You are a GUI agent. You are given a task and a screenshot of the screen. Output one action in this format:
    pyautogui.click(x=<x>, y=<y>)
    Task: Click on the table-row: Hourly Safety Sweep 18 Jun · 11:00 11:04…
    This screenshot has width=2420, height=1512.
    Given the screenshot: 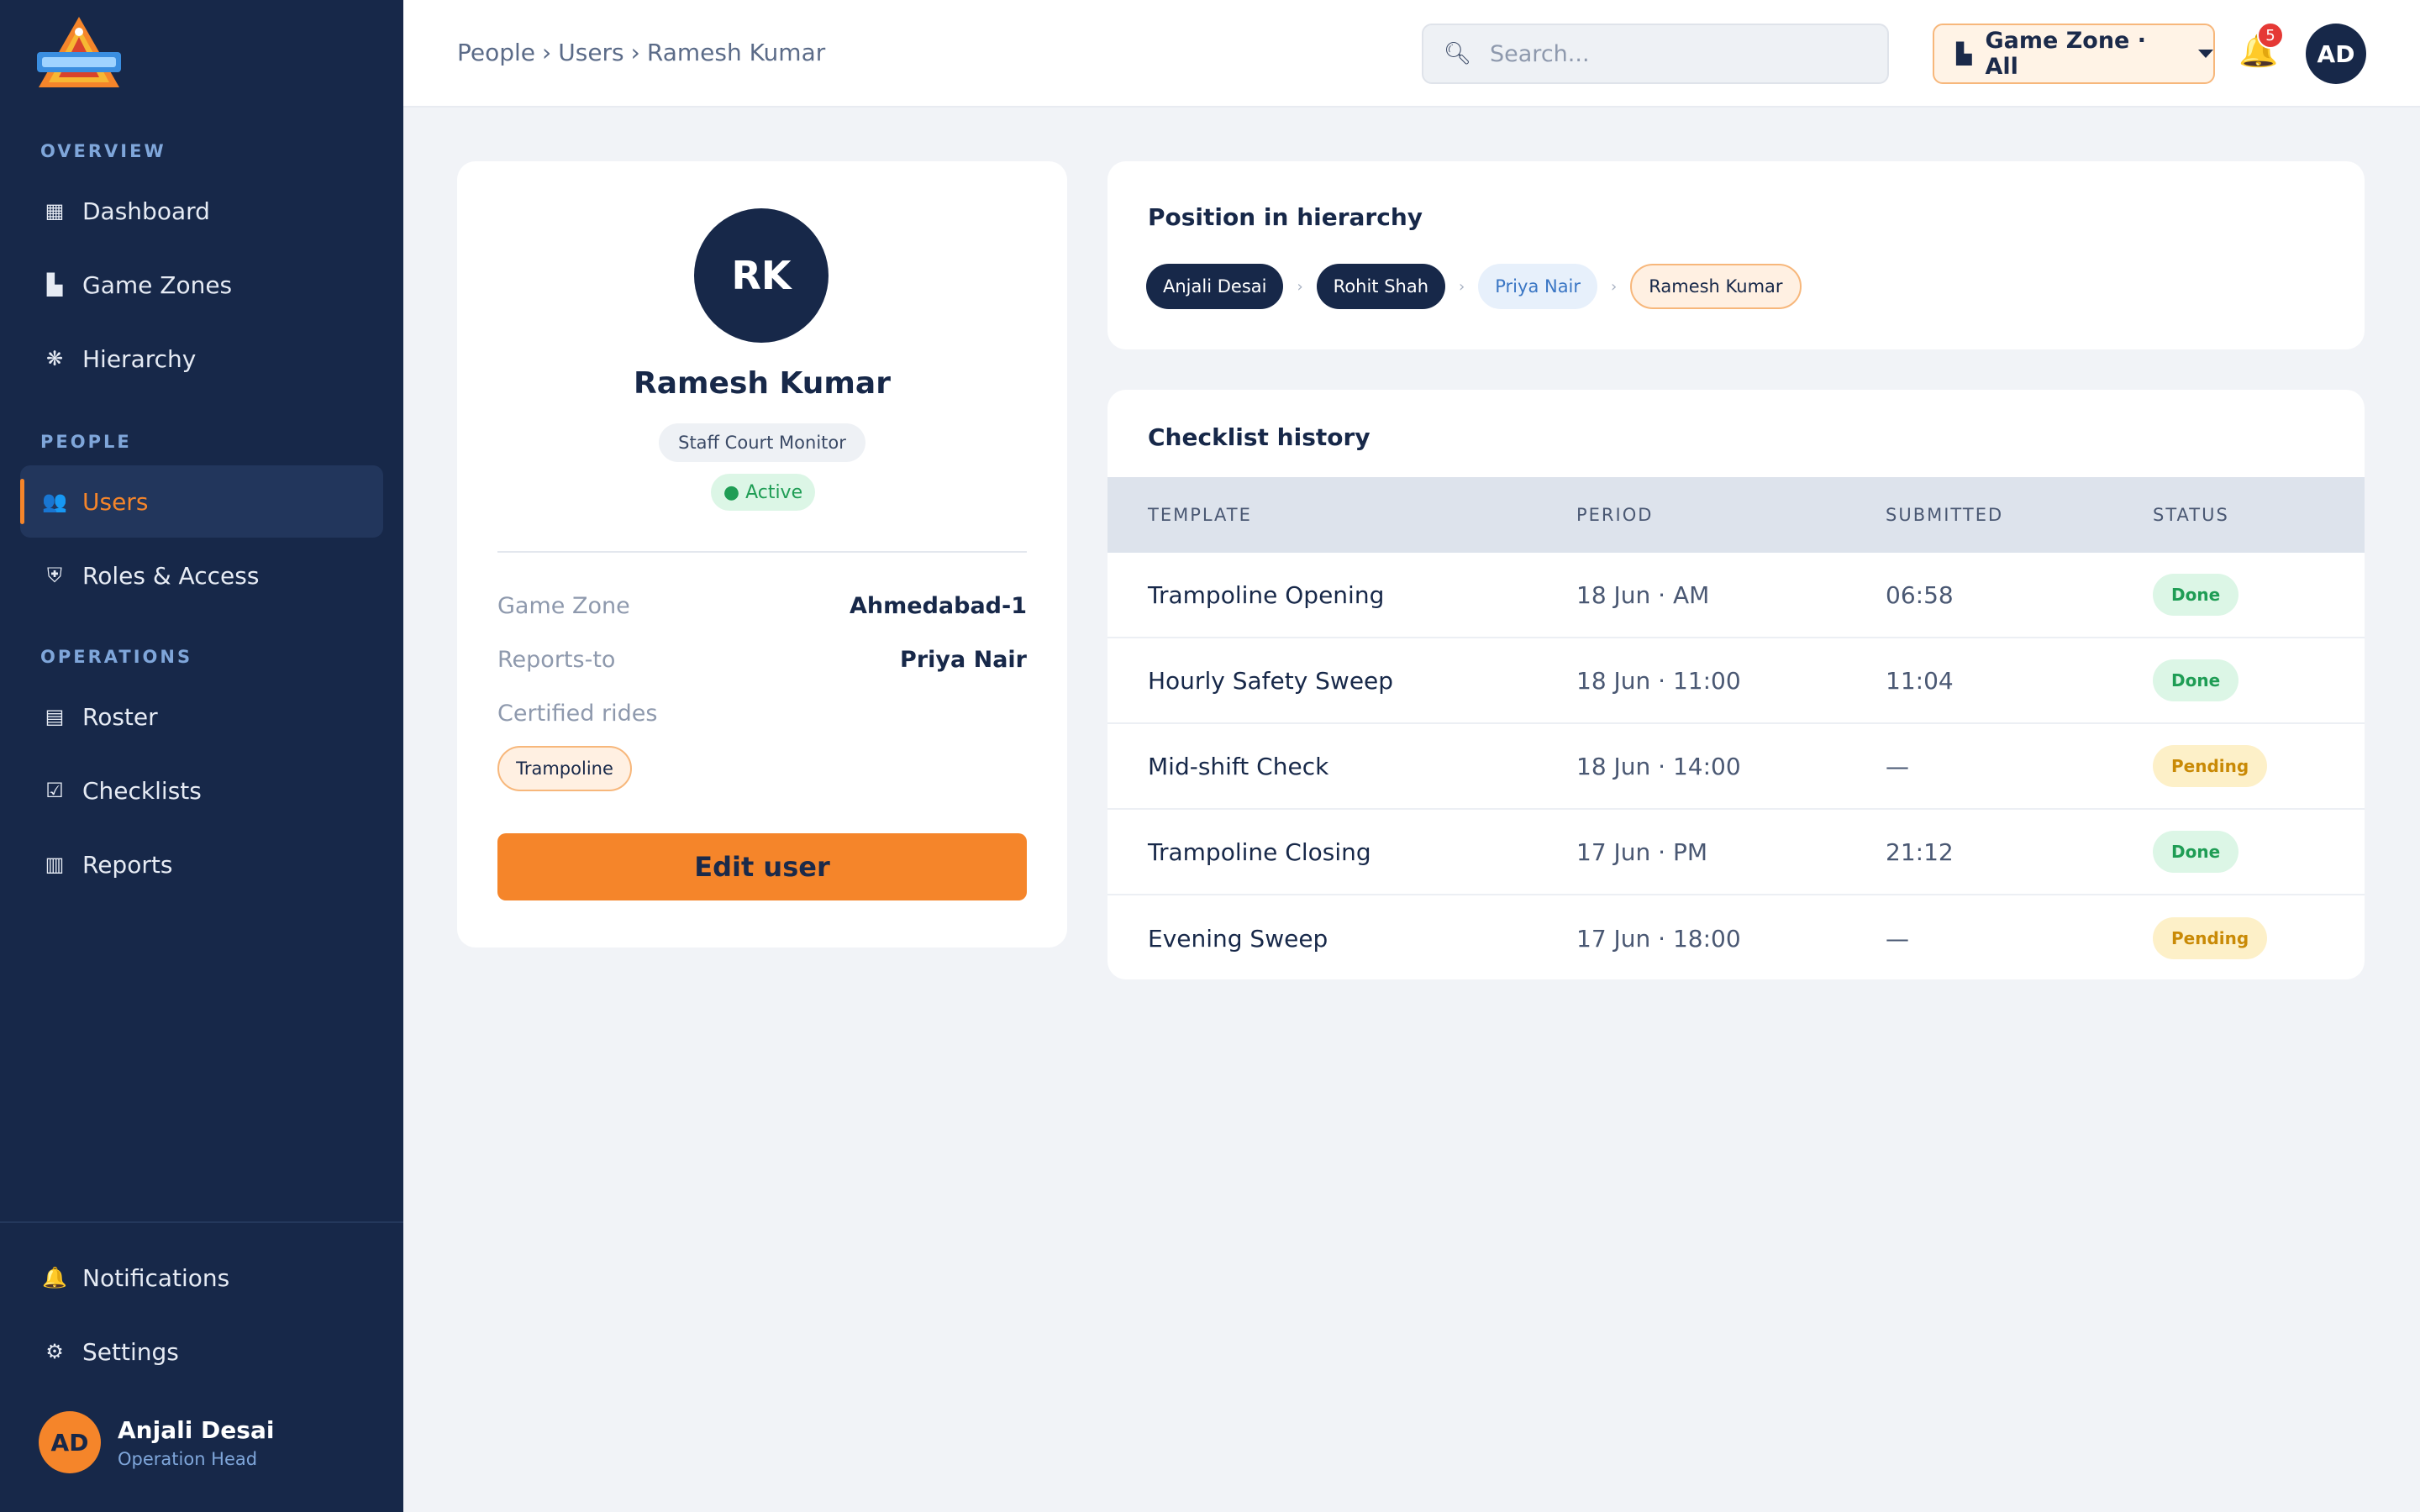 What is the action you would take?
    pyautogui.click(x=1736, y=681)
    